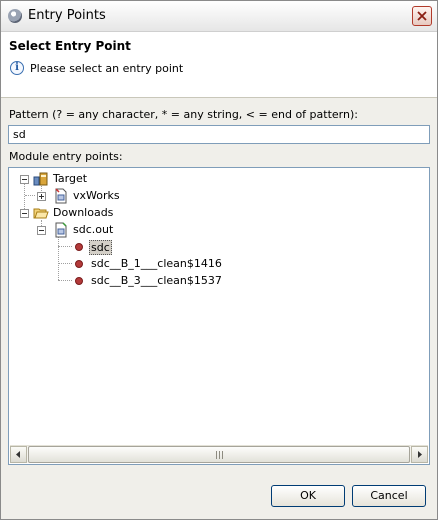 The height and width of the screenshot is (520, 438). What do you see at coordinates (93, 229) in the screenshot?
I see `tree-node-label: sdc.out` at bounding box center [93, 229].